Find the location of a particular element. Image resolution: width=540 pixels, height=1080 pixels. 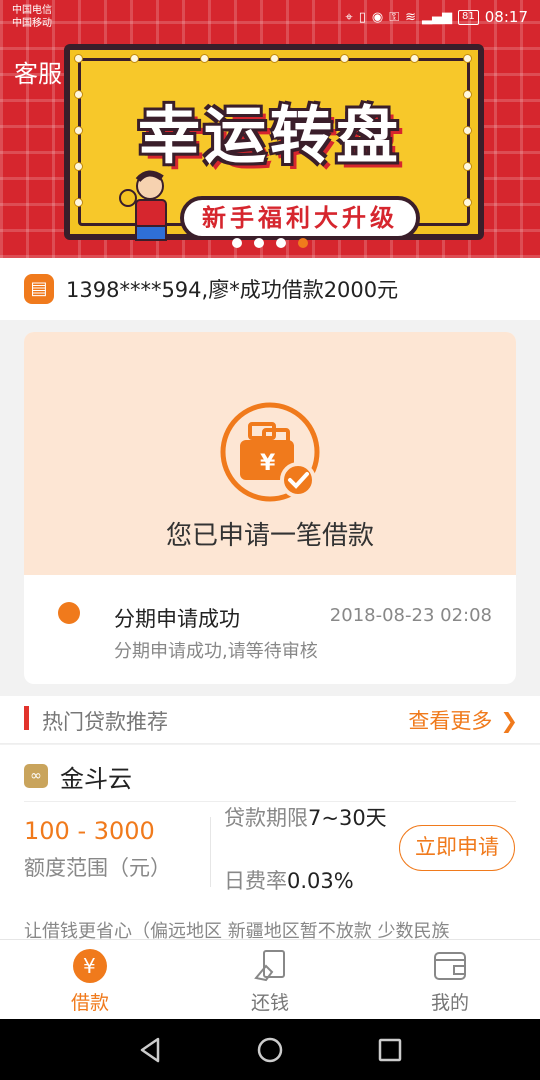

apply-now-button: 立即申请 is located at coordinates (457, 848).